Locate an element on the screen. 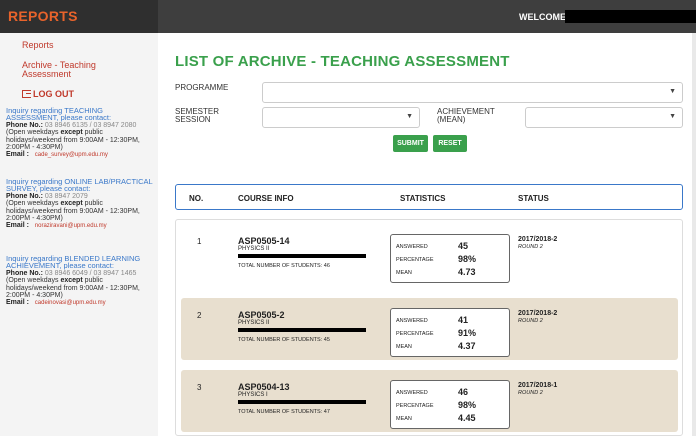 The height and width of the screenshot is (436, 696). answered-value: 41 is located at coordinates (463, 320).